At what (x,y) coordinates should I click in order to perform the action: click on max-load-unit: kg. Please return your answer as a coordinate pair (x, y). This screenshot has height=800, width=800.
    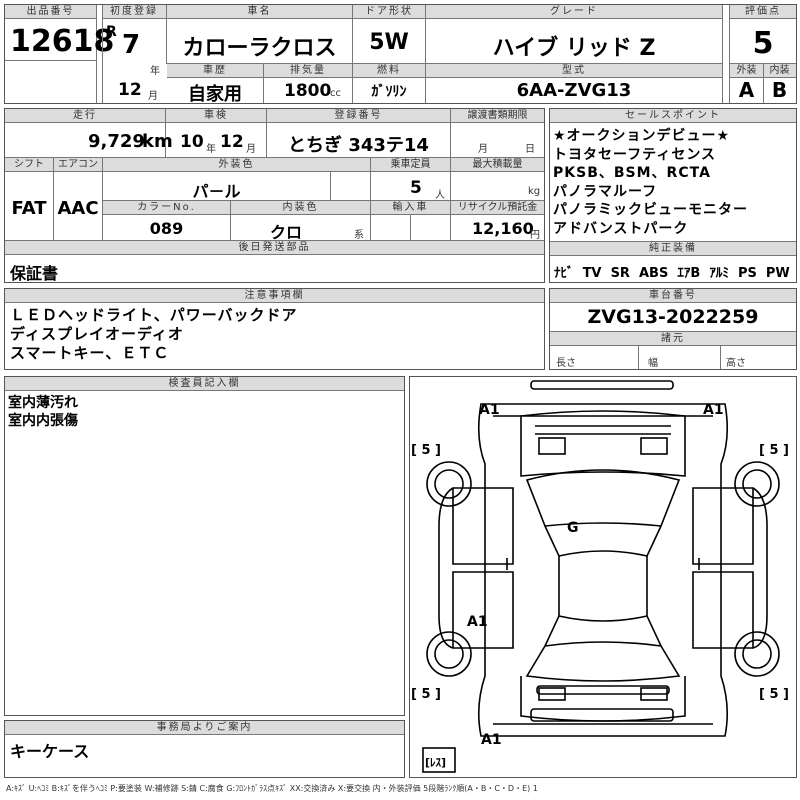
    Looking at the image, I should click on (534, 191).